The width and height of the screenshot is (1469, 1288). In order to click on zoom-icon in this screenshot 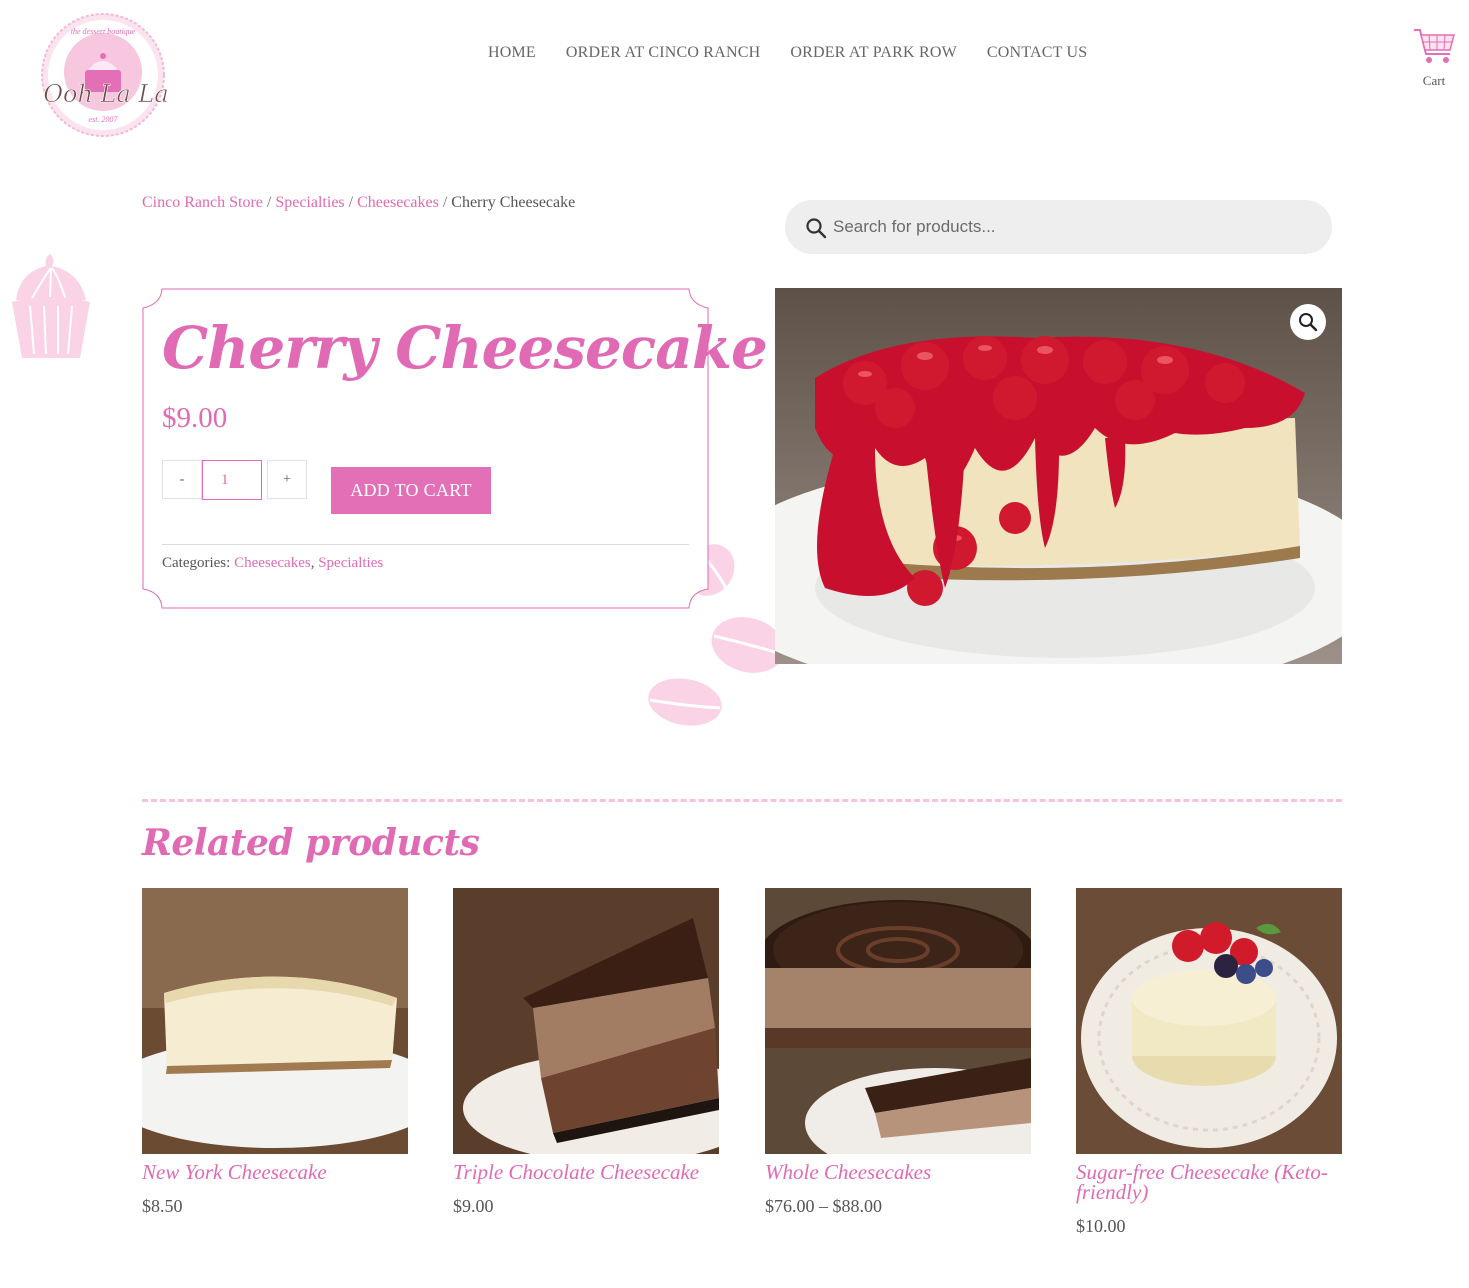, I will do `click(1308, 322)`.